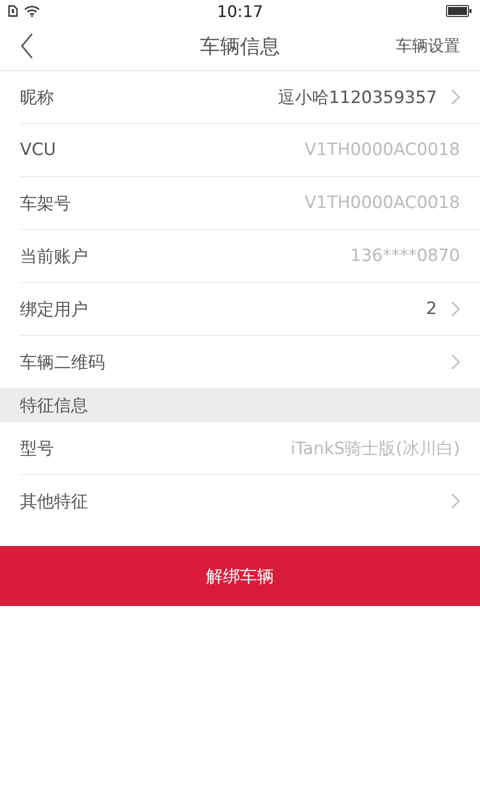 The height and width of the screenshot is (800, 480). What do you see at coordinates (13, 11) in the screenshot?
I see `sim-icon` at bounding box center [13, 11].